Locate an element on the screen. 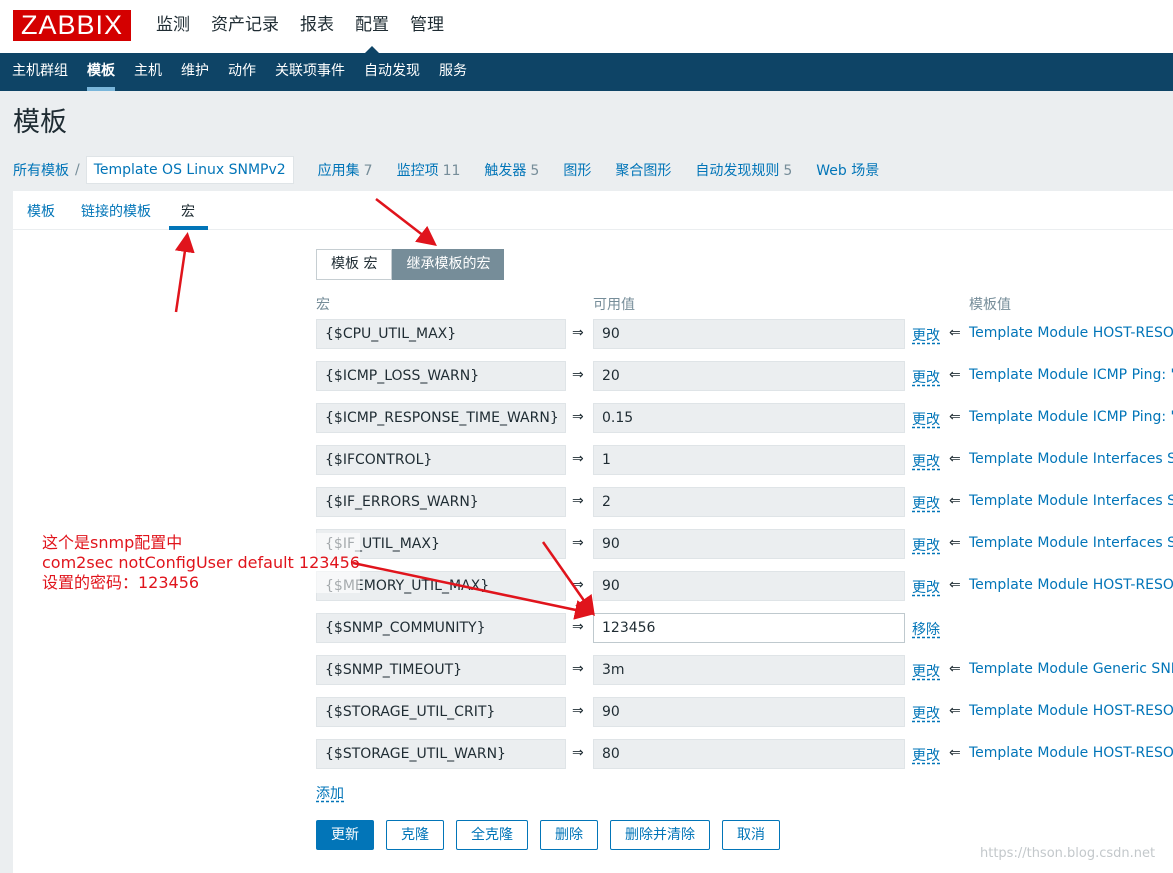  sub-nav-maintenance: 维护 is located at coordinates (195, 72).